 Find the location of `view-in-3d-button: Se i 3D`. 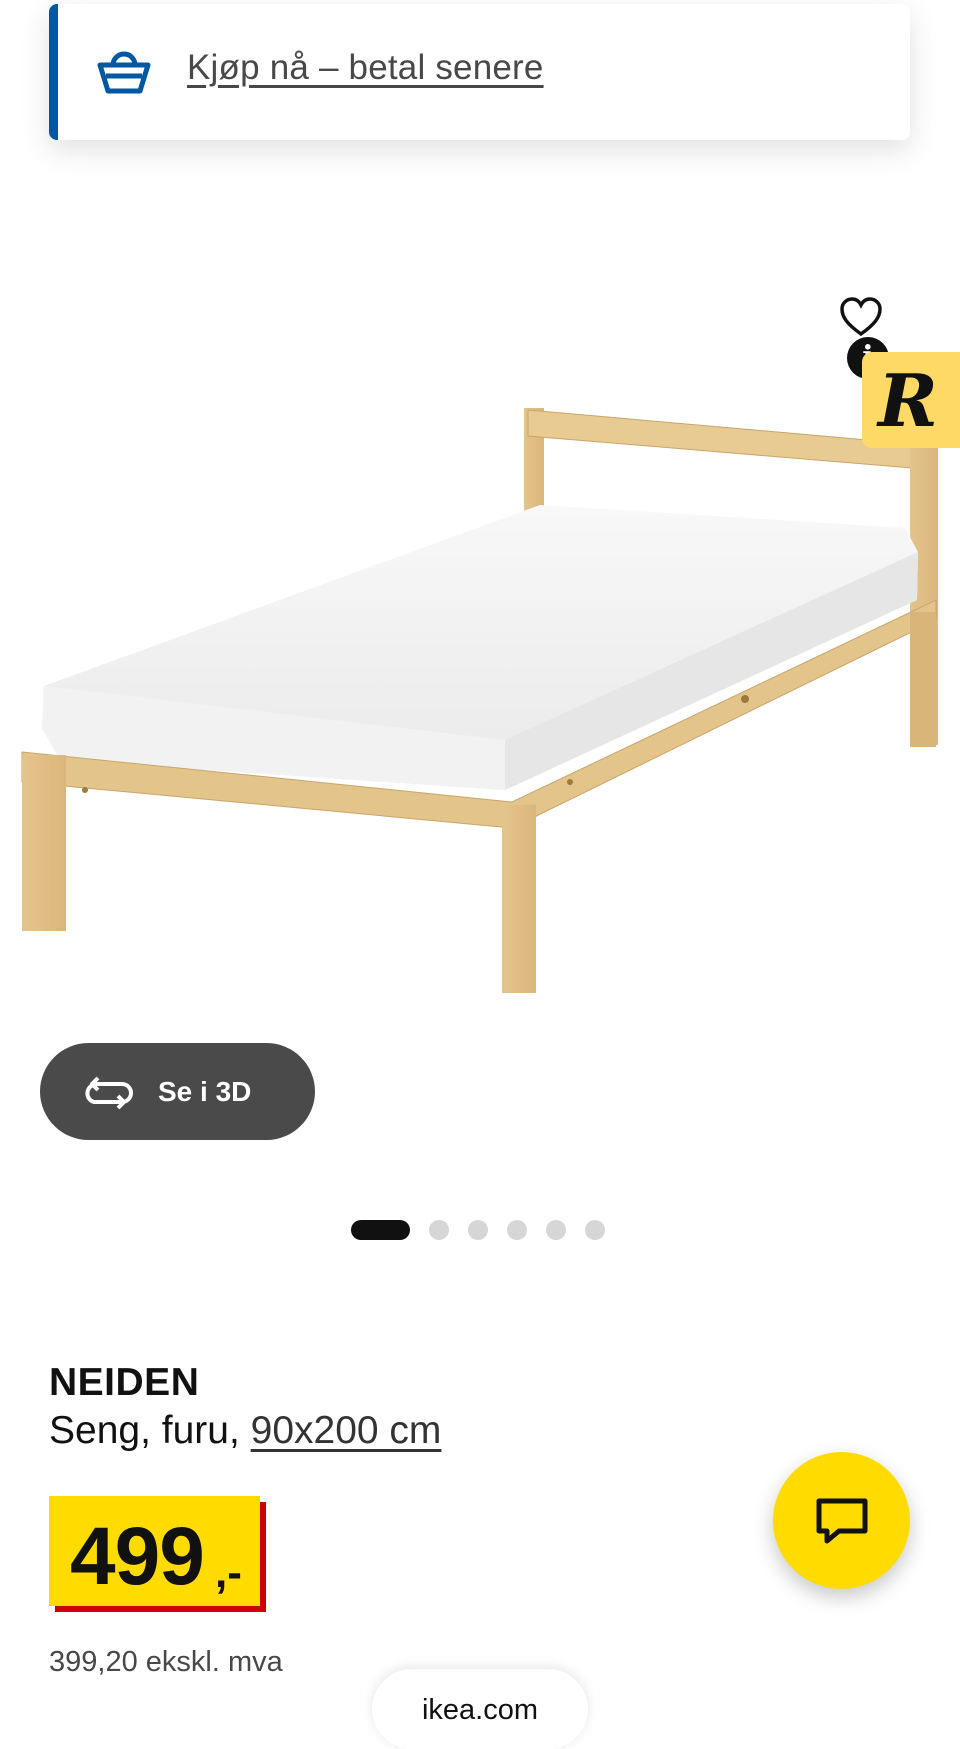

view-in-3d-button: Se i 3D is located at coordinates (177, 1091).